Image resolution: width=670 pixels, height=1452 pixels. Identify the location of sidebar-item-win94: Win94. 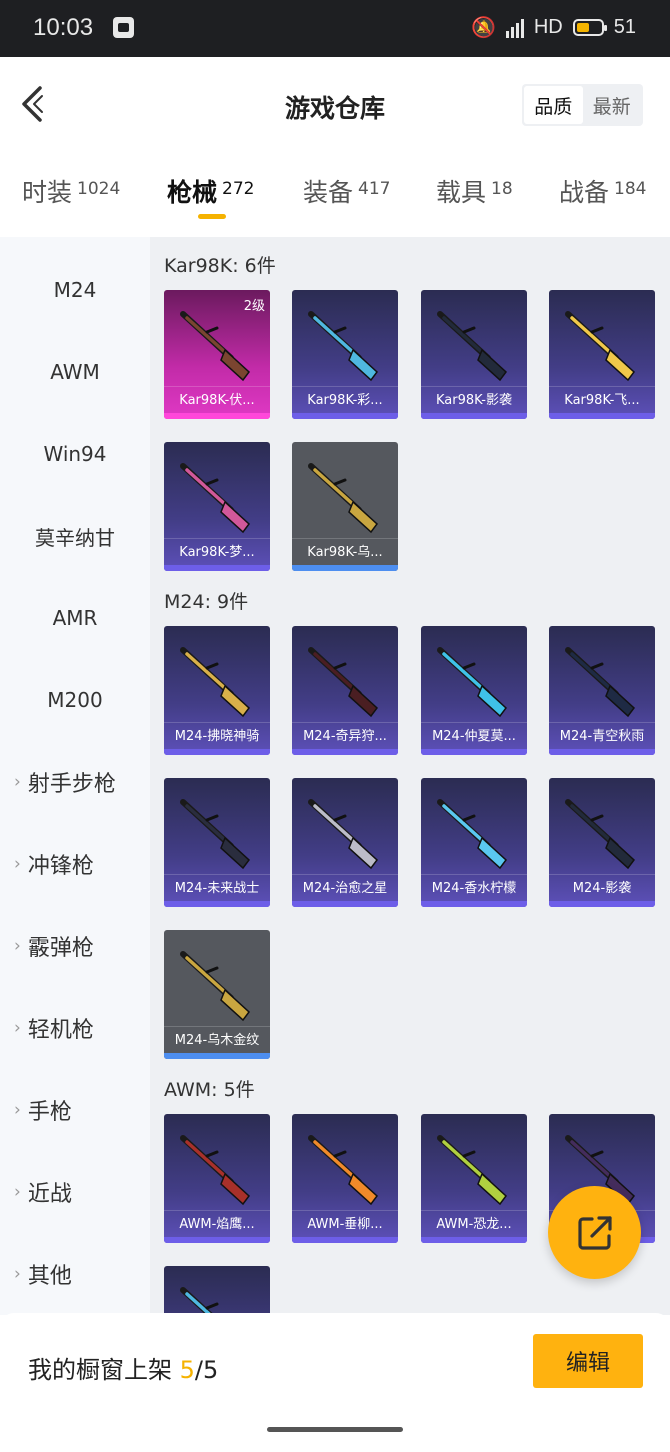
(75, 454).